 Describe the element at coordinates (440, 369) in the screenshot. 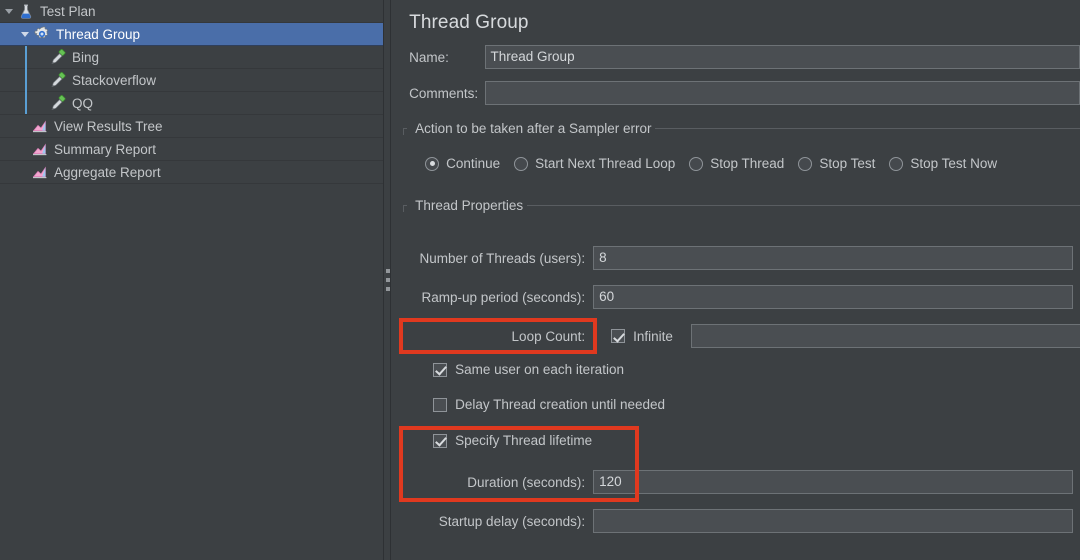

I see `same-user-checkbox` at that location.